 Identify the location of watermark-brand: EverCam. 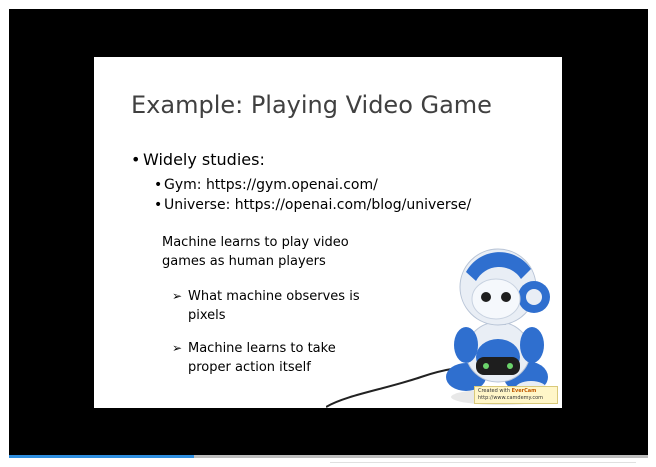
(524, 391).